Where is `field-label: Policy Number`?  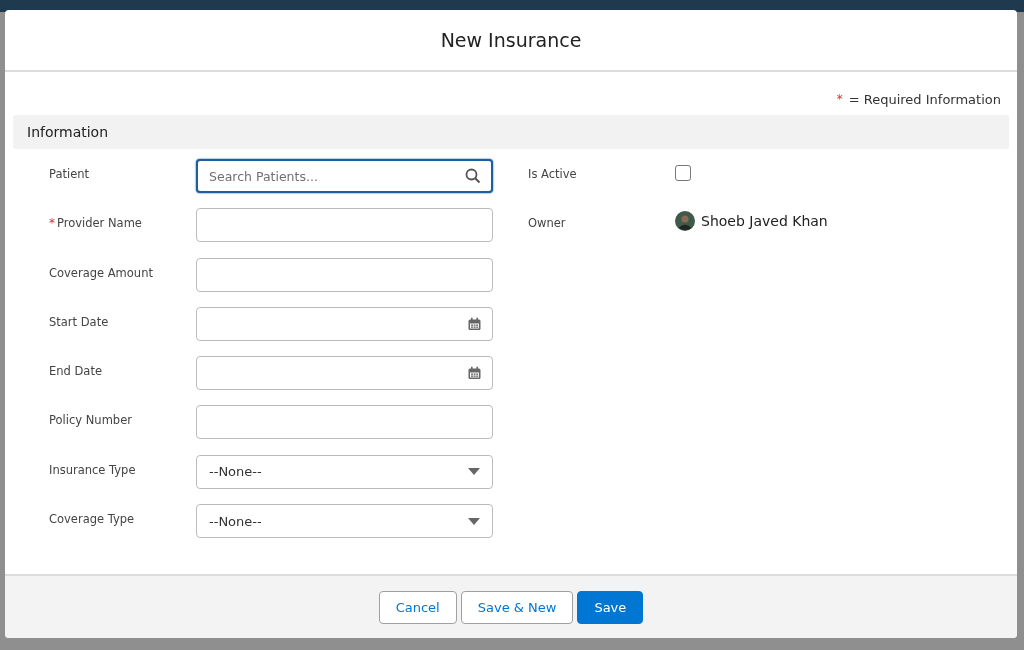
field-label: Policy Number is located at coordinates (90, 420).